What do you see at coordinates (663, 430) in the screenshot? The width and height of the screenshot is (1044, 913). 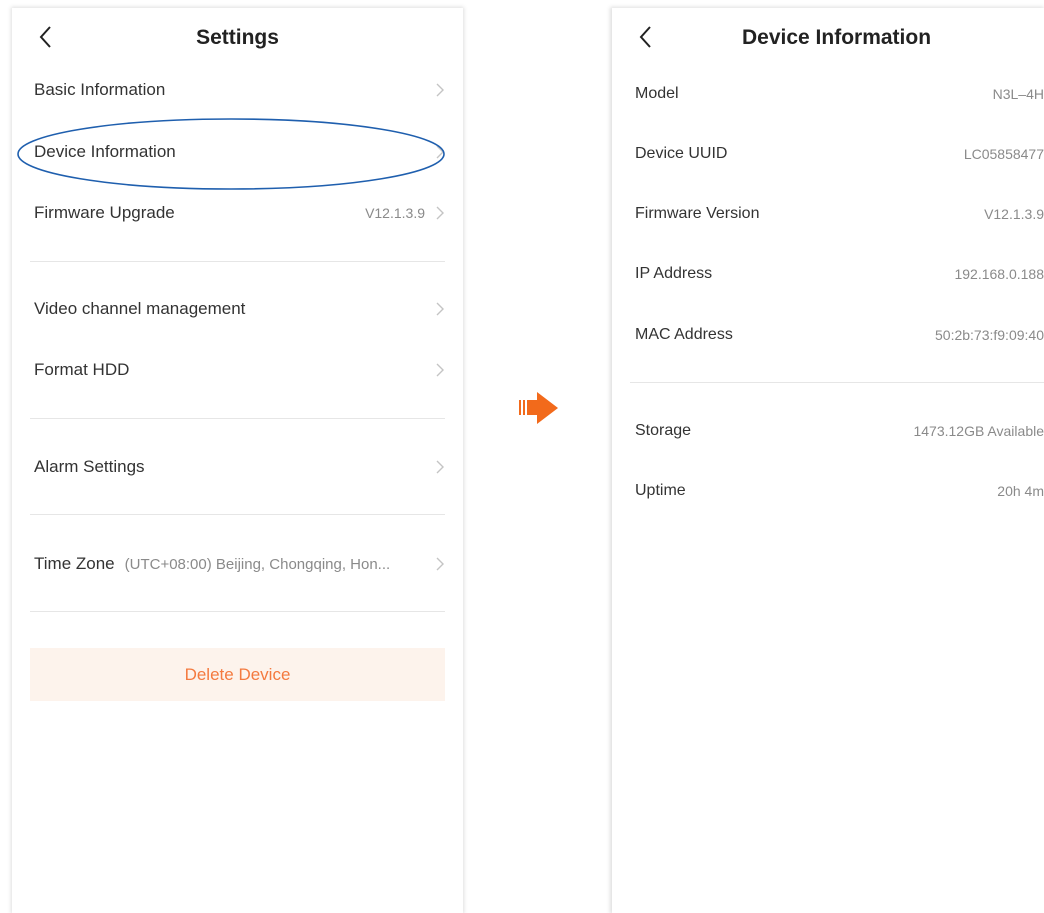 I see `info-label: Storage` at bounding box center [663, 430].